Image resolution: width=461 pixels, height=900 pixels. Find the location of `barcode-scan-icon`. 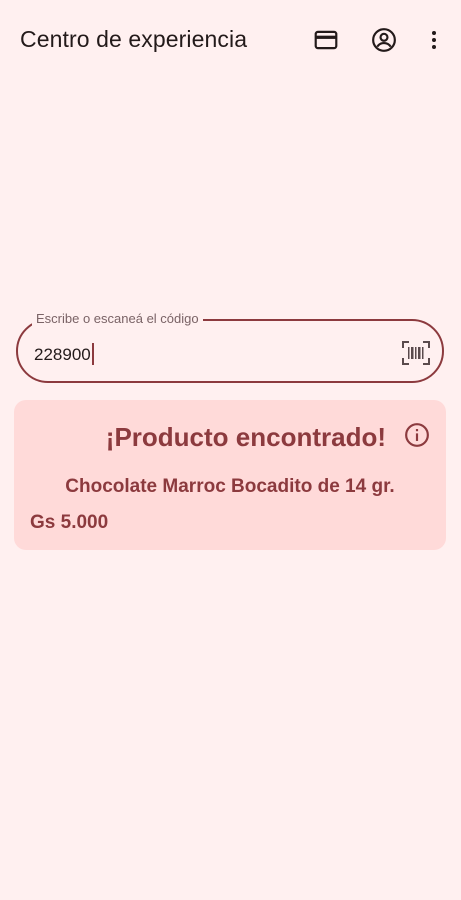

barcode-scan-icon is located at coordinates (416, 353).